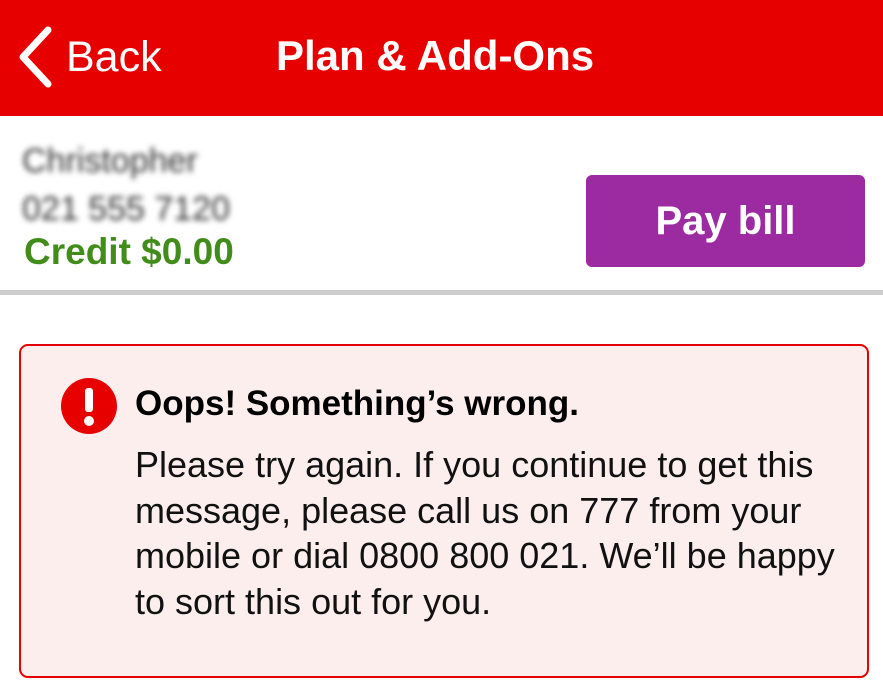 The height and width of the screenshot is (691, 883). I want to click on back-label: Back, so click(114, 56).